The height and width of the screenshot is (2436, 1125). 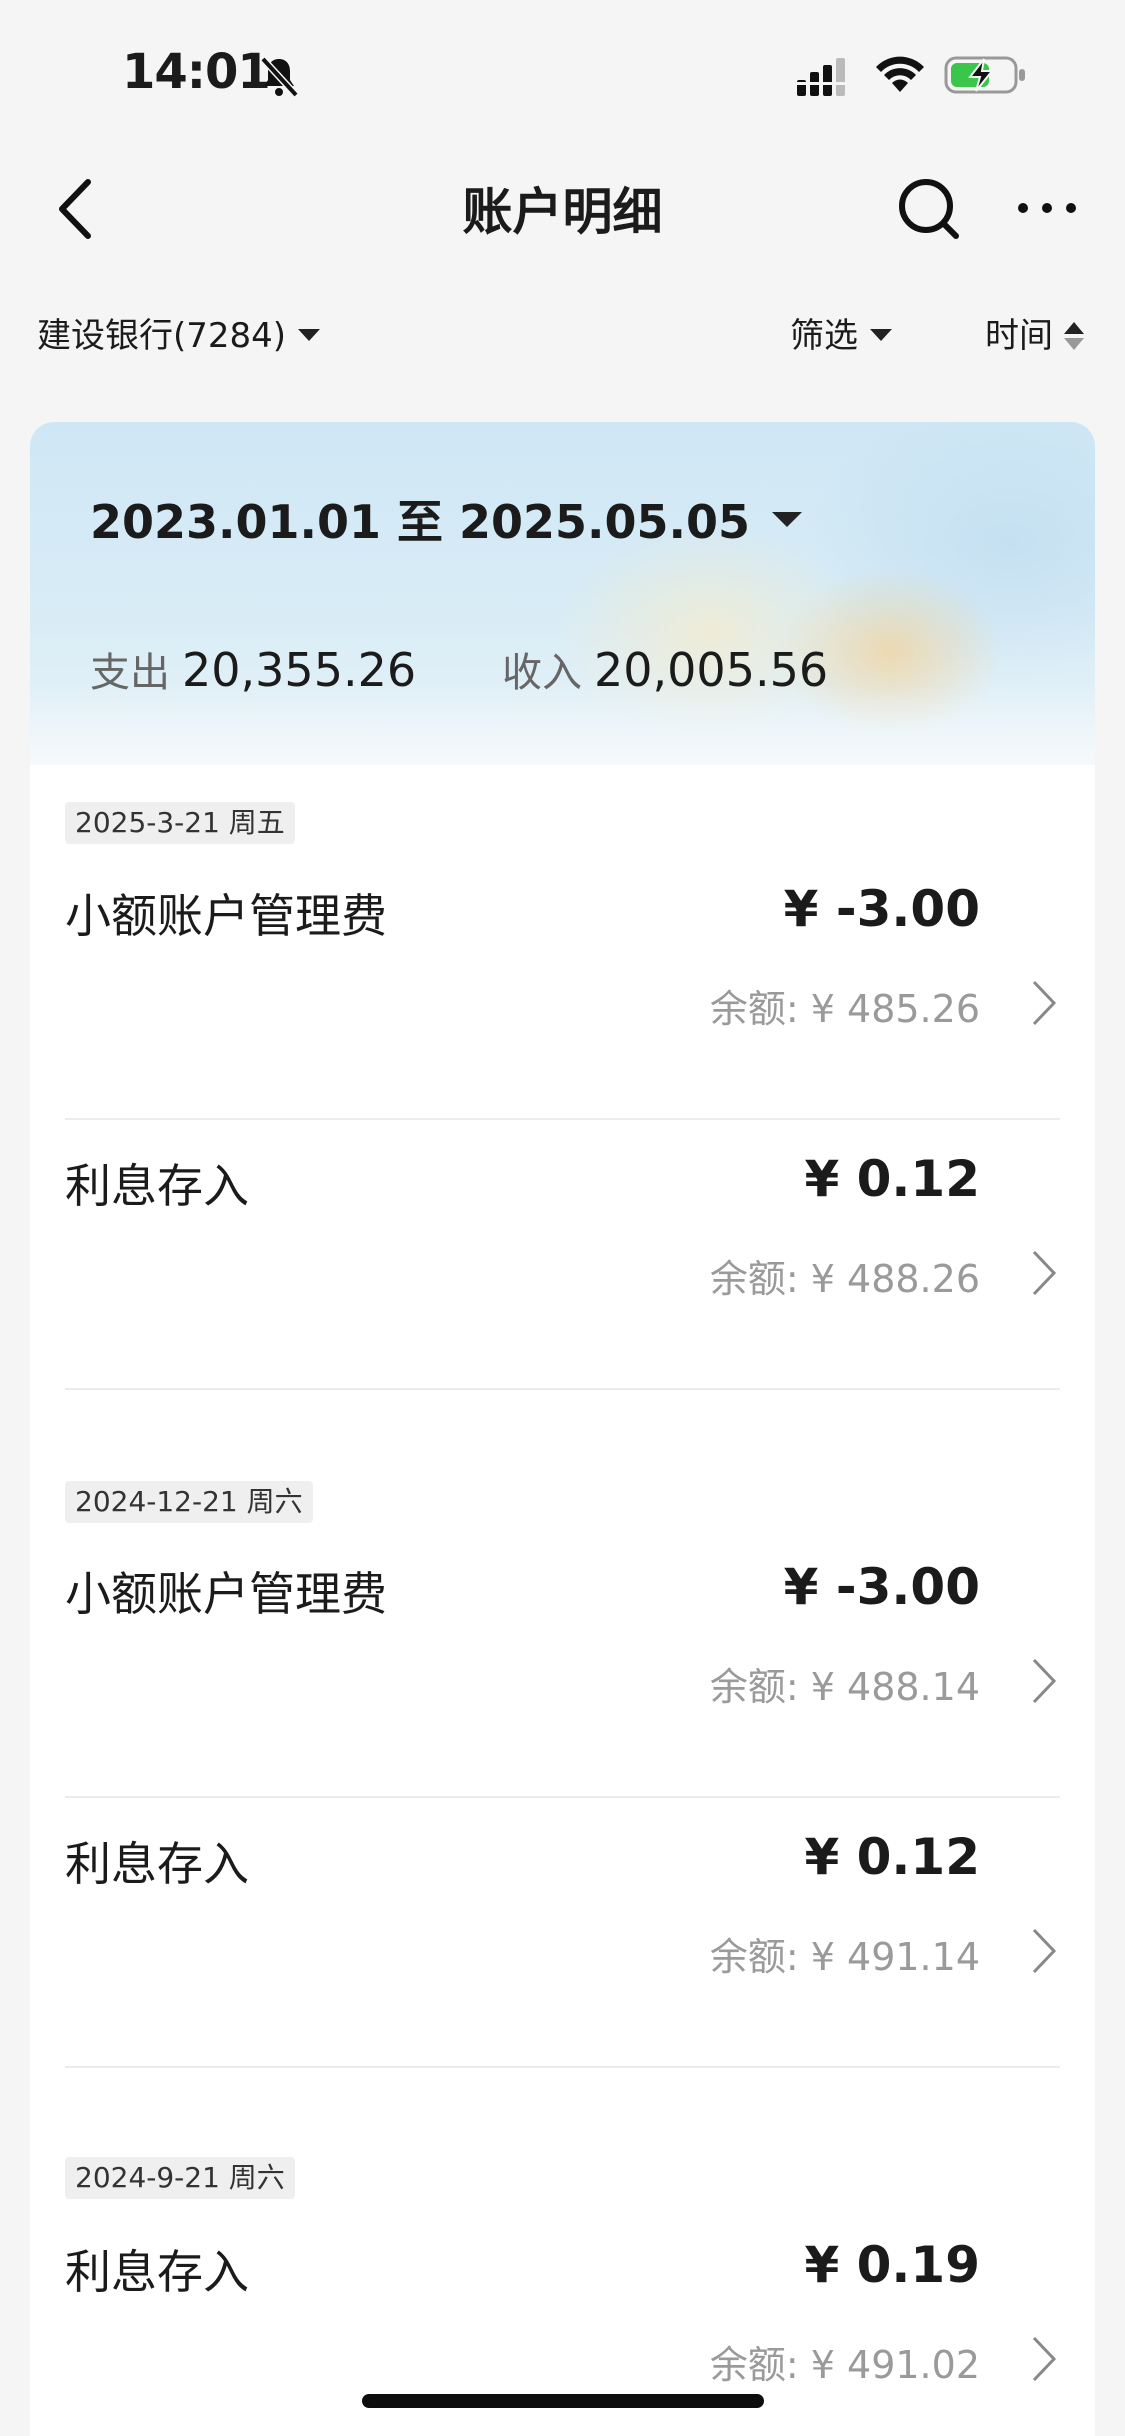 What do you see at coordinates (130, 673) in the screenshot?
I see `expense-label: 支出` at bounding box center [130, 673].